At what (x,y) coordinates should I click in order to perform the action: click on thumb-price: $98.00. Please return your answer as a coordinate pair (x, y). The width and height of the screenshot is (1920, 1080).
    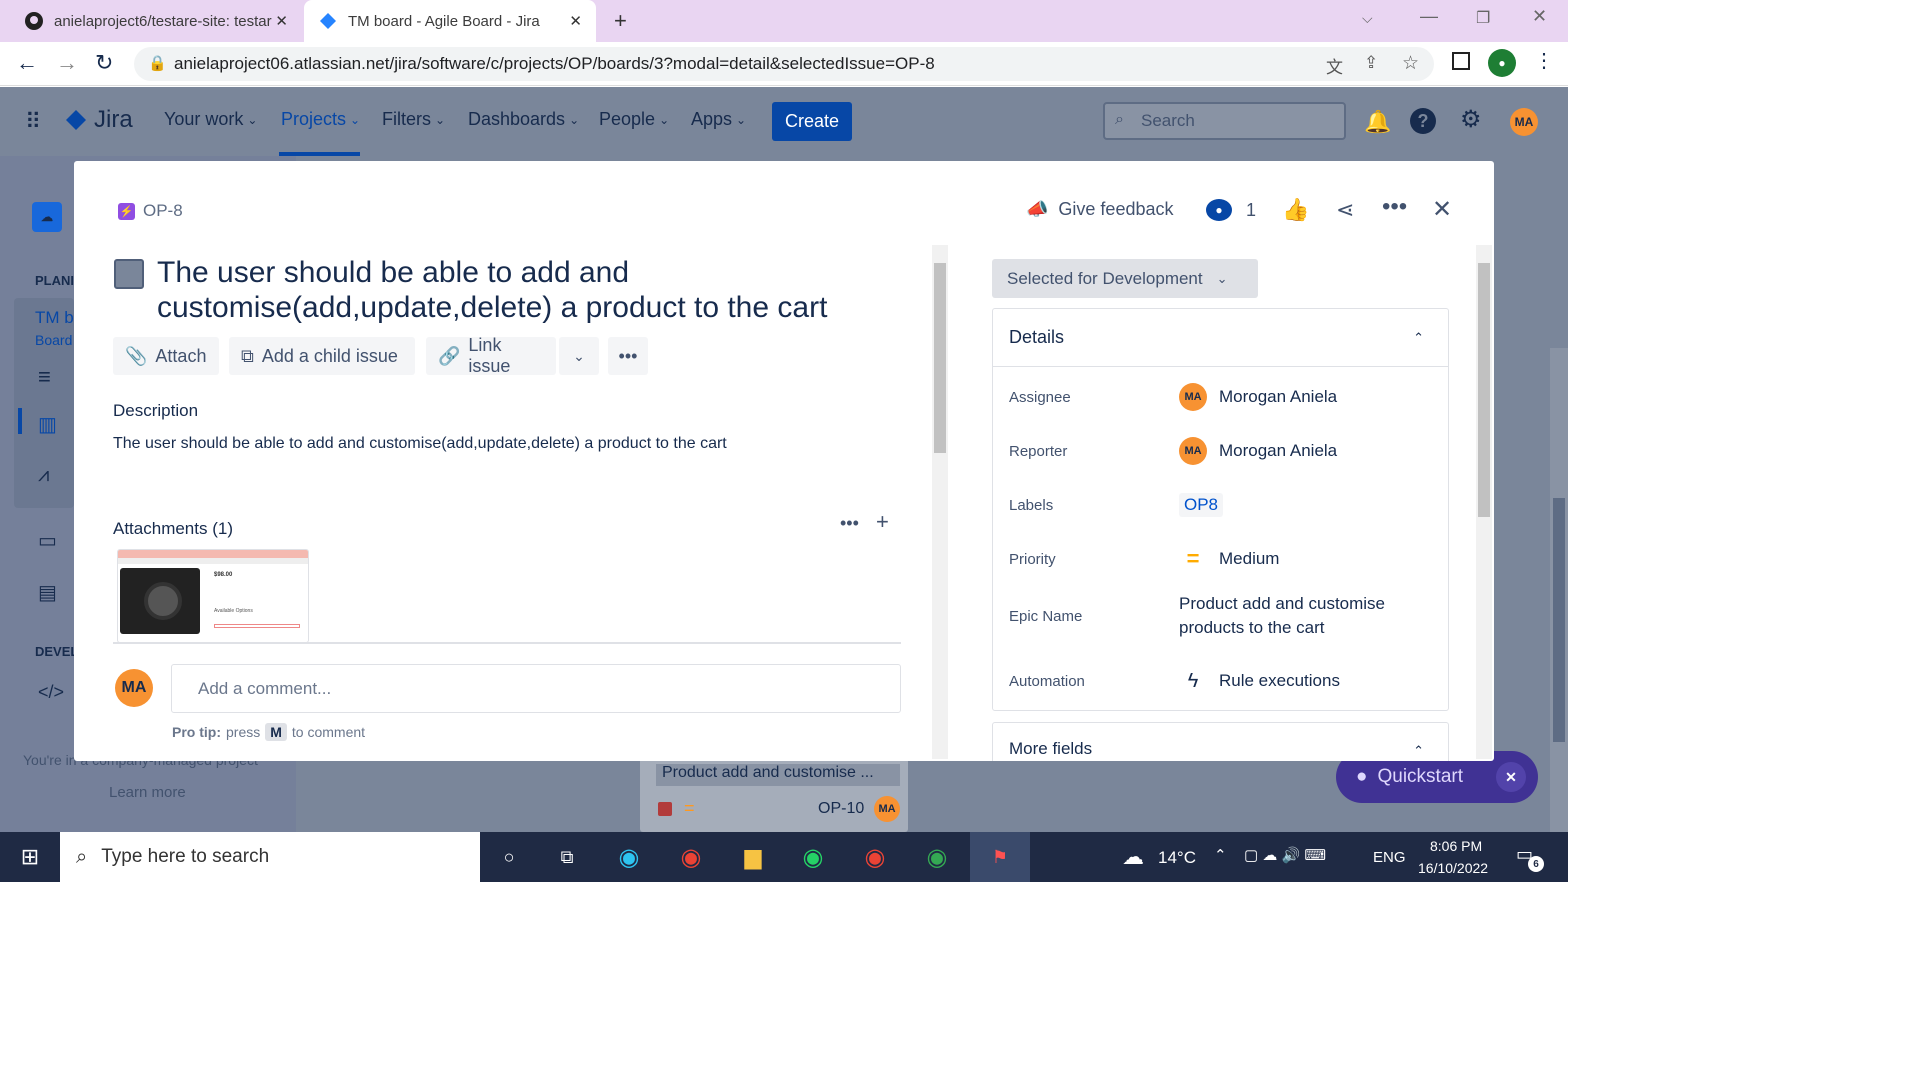
    Looking at the image, I should click on (223, 575).